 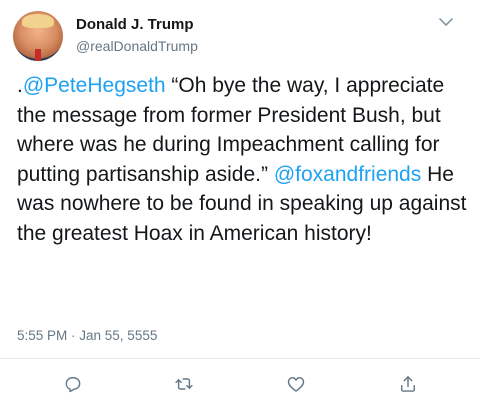 What do you see at coordinates (240, 358) in the screenshot?
I see `divider` at bounding box center [240, 358].